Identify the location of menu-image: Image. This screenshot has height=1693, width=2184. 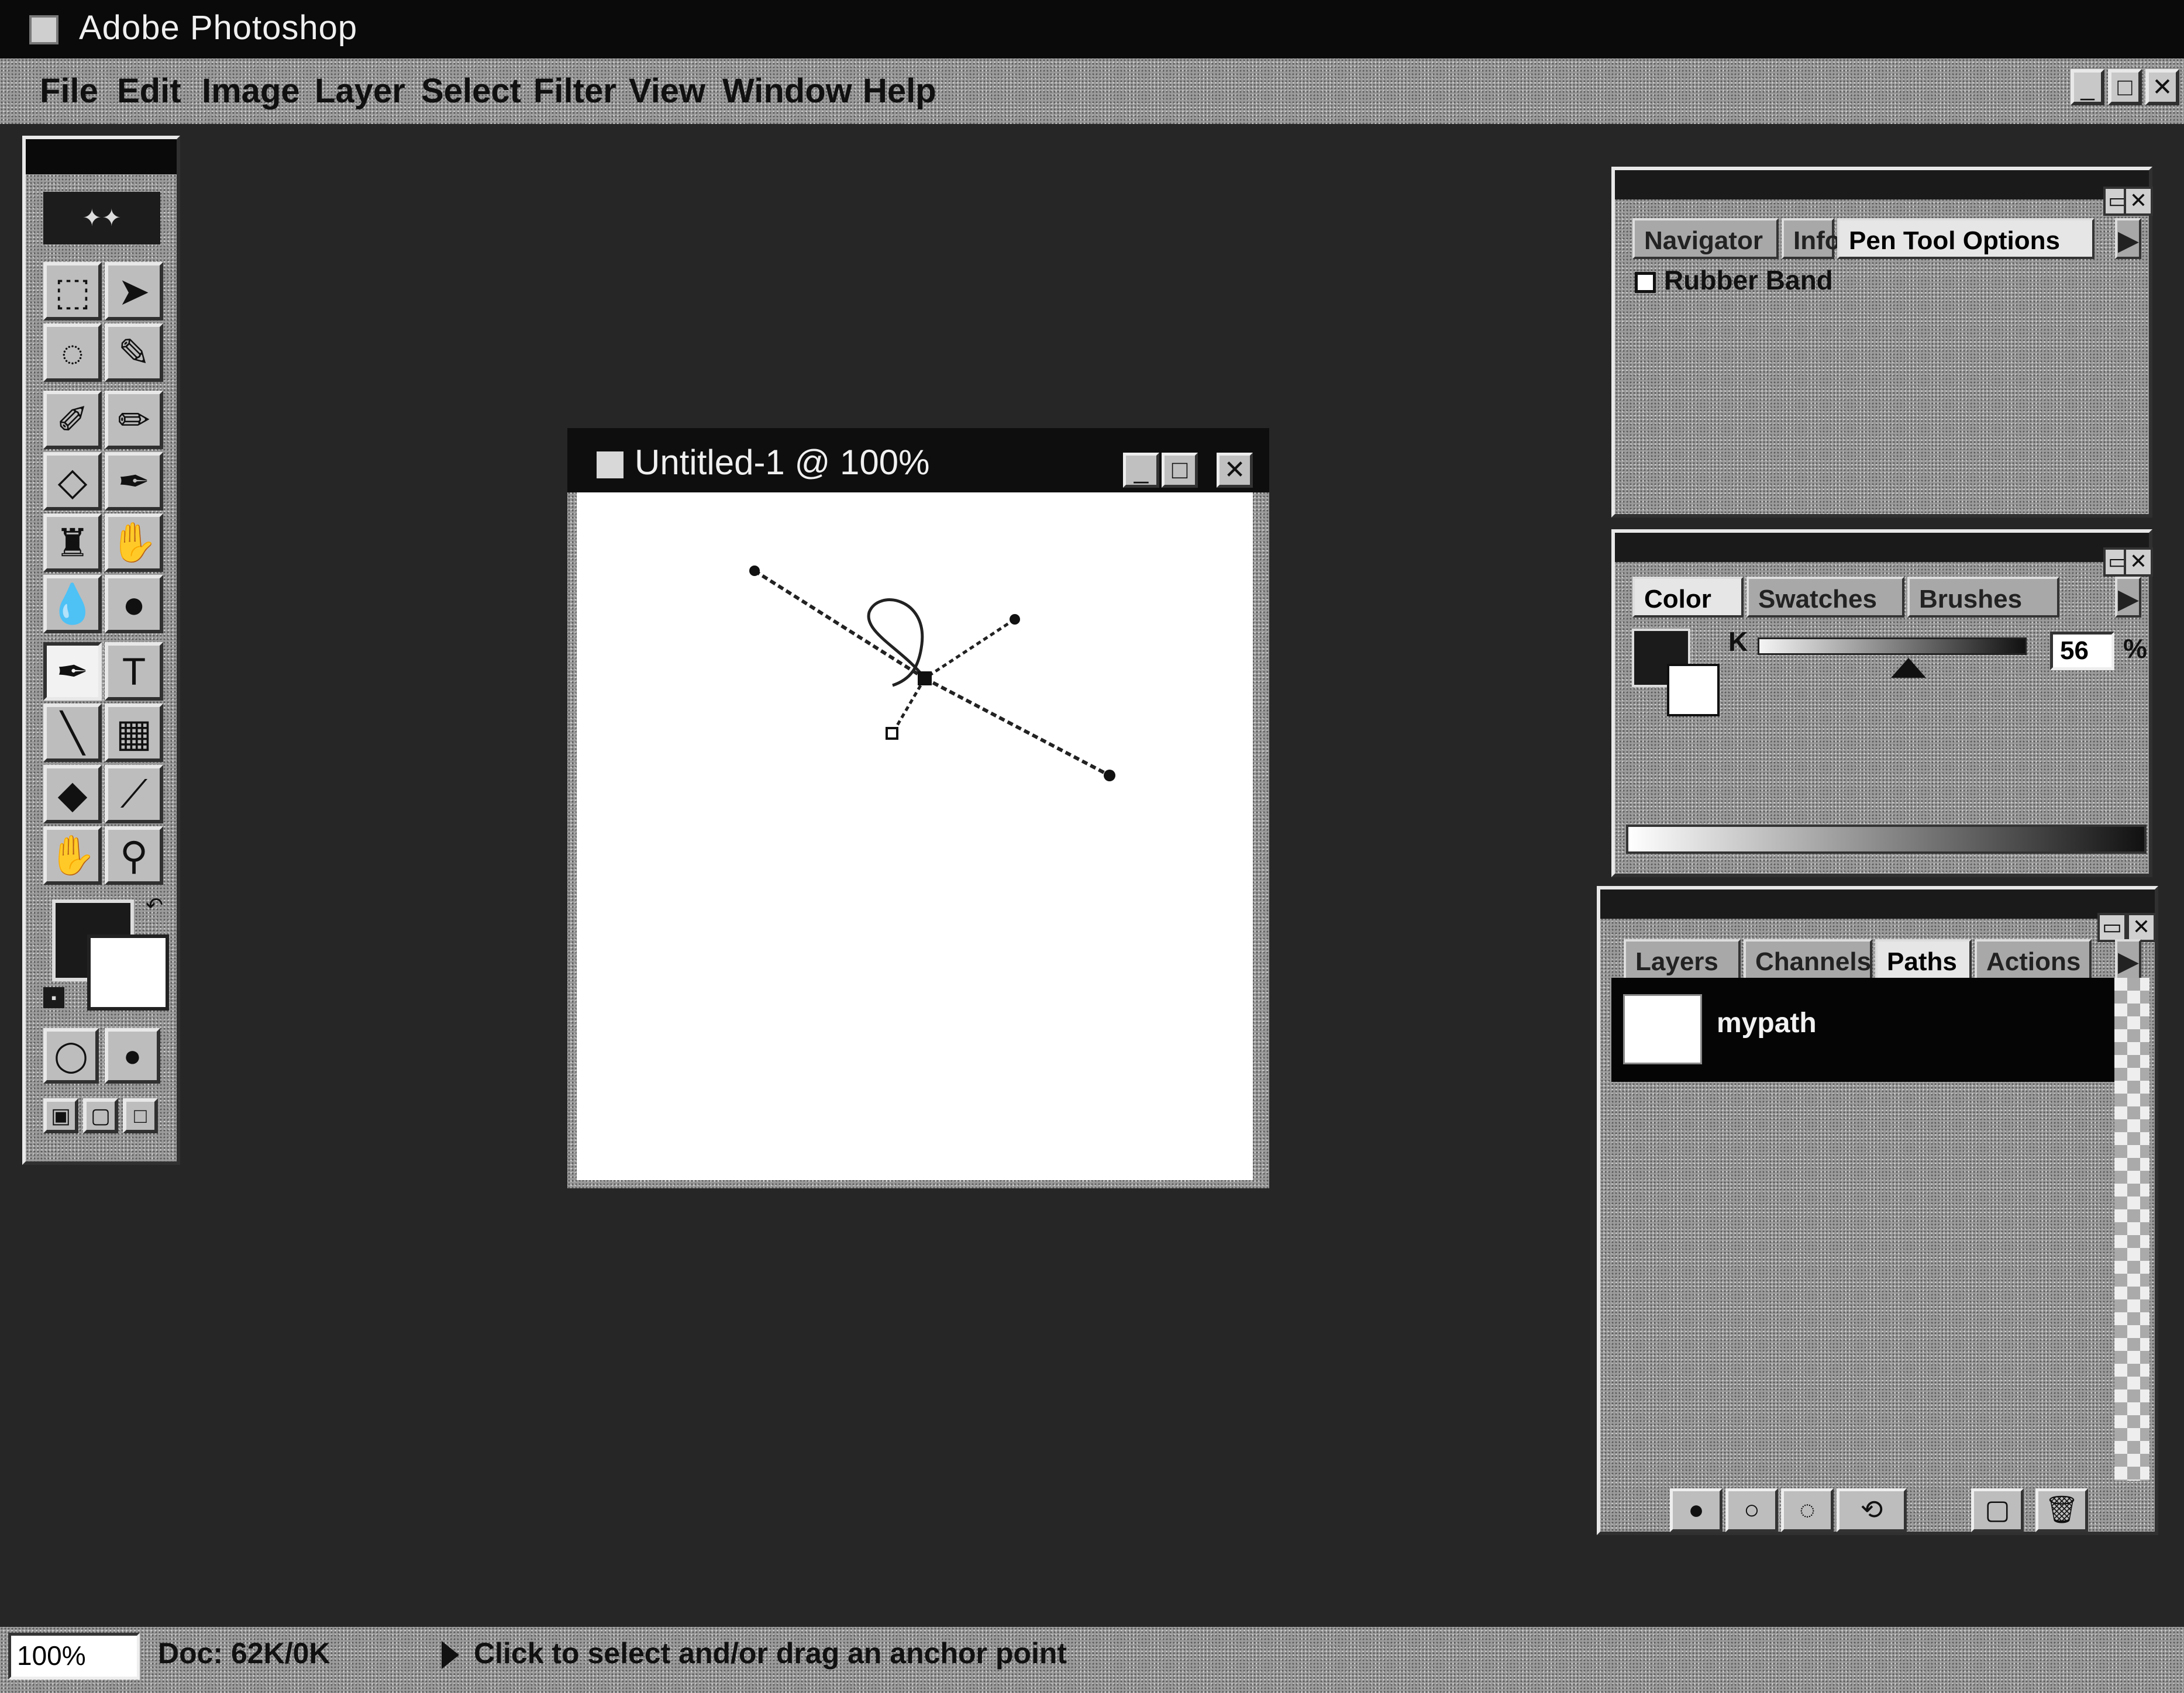
(251, 91).